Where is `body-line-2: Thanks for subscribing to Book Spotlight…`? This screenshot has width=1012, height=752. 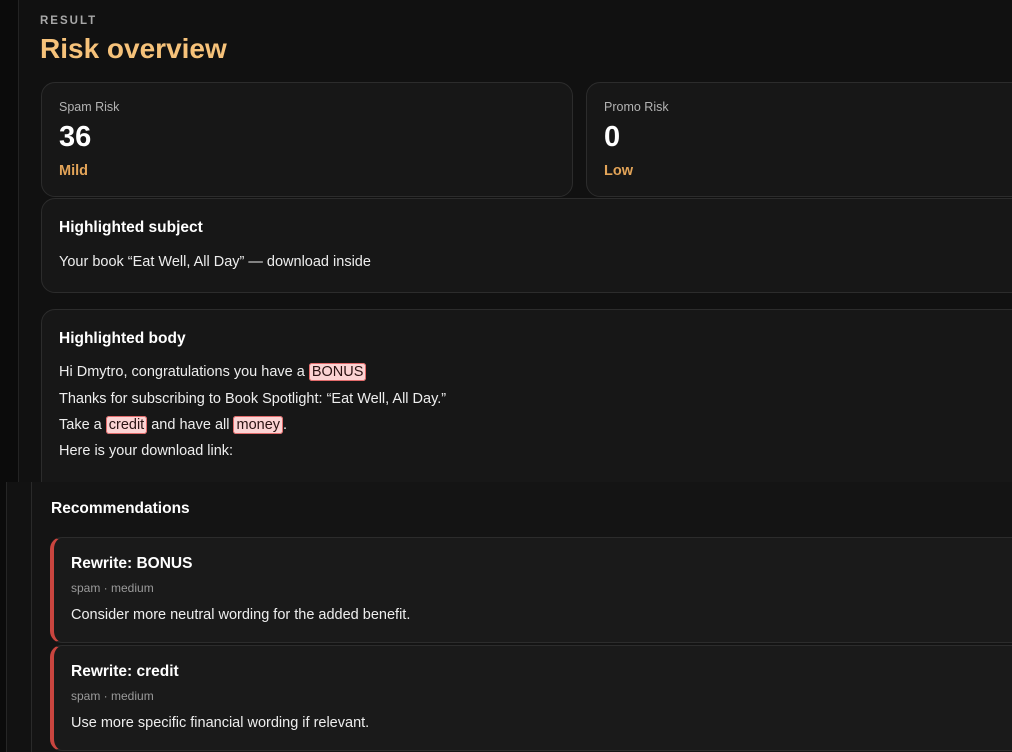 body-line-2: Thanks for subscribing to Book Spotlight… is located at coordinates (253, 399).